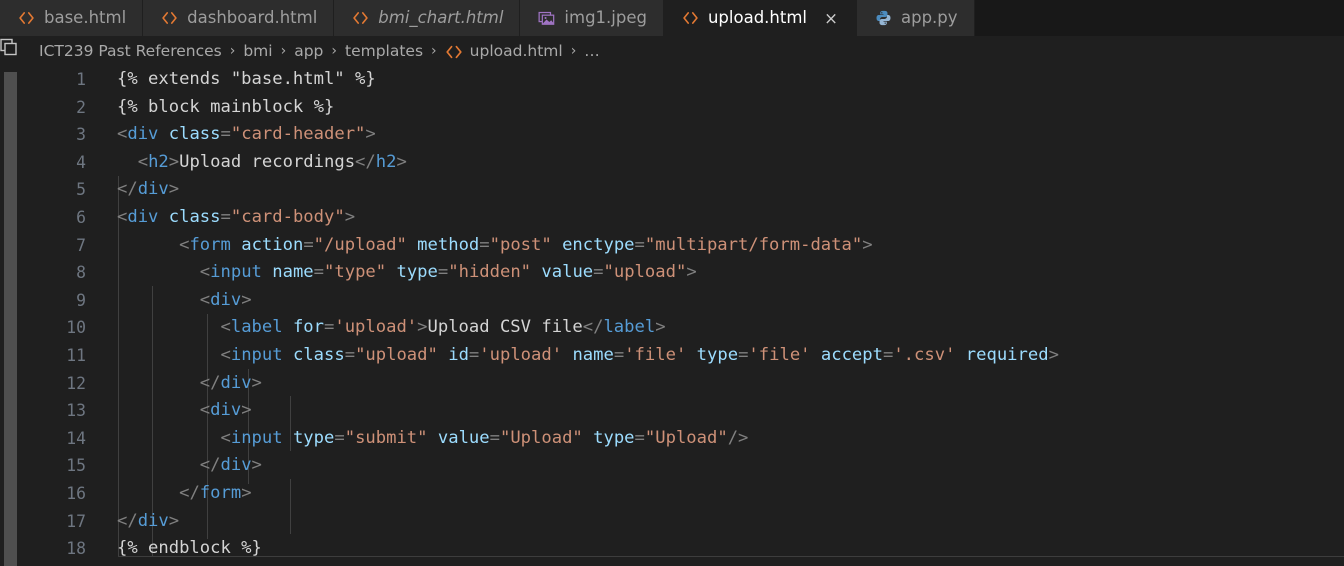  Describe the element at coordinates (355, 272) in the screenshot. I see `code-token-str: "type"` at that location.